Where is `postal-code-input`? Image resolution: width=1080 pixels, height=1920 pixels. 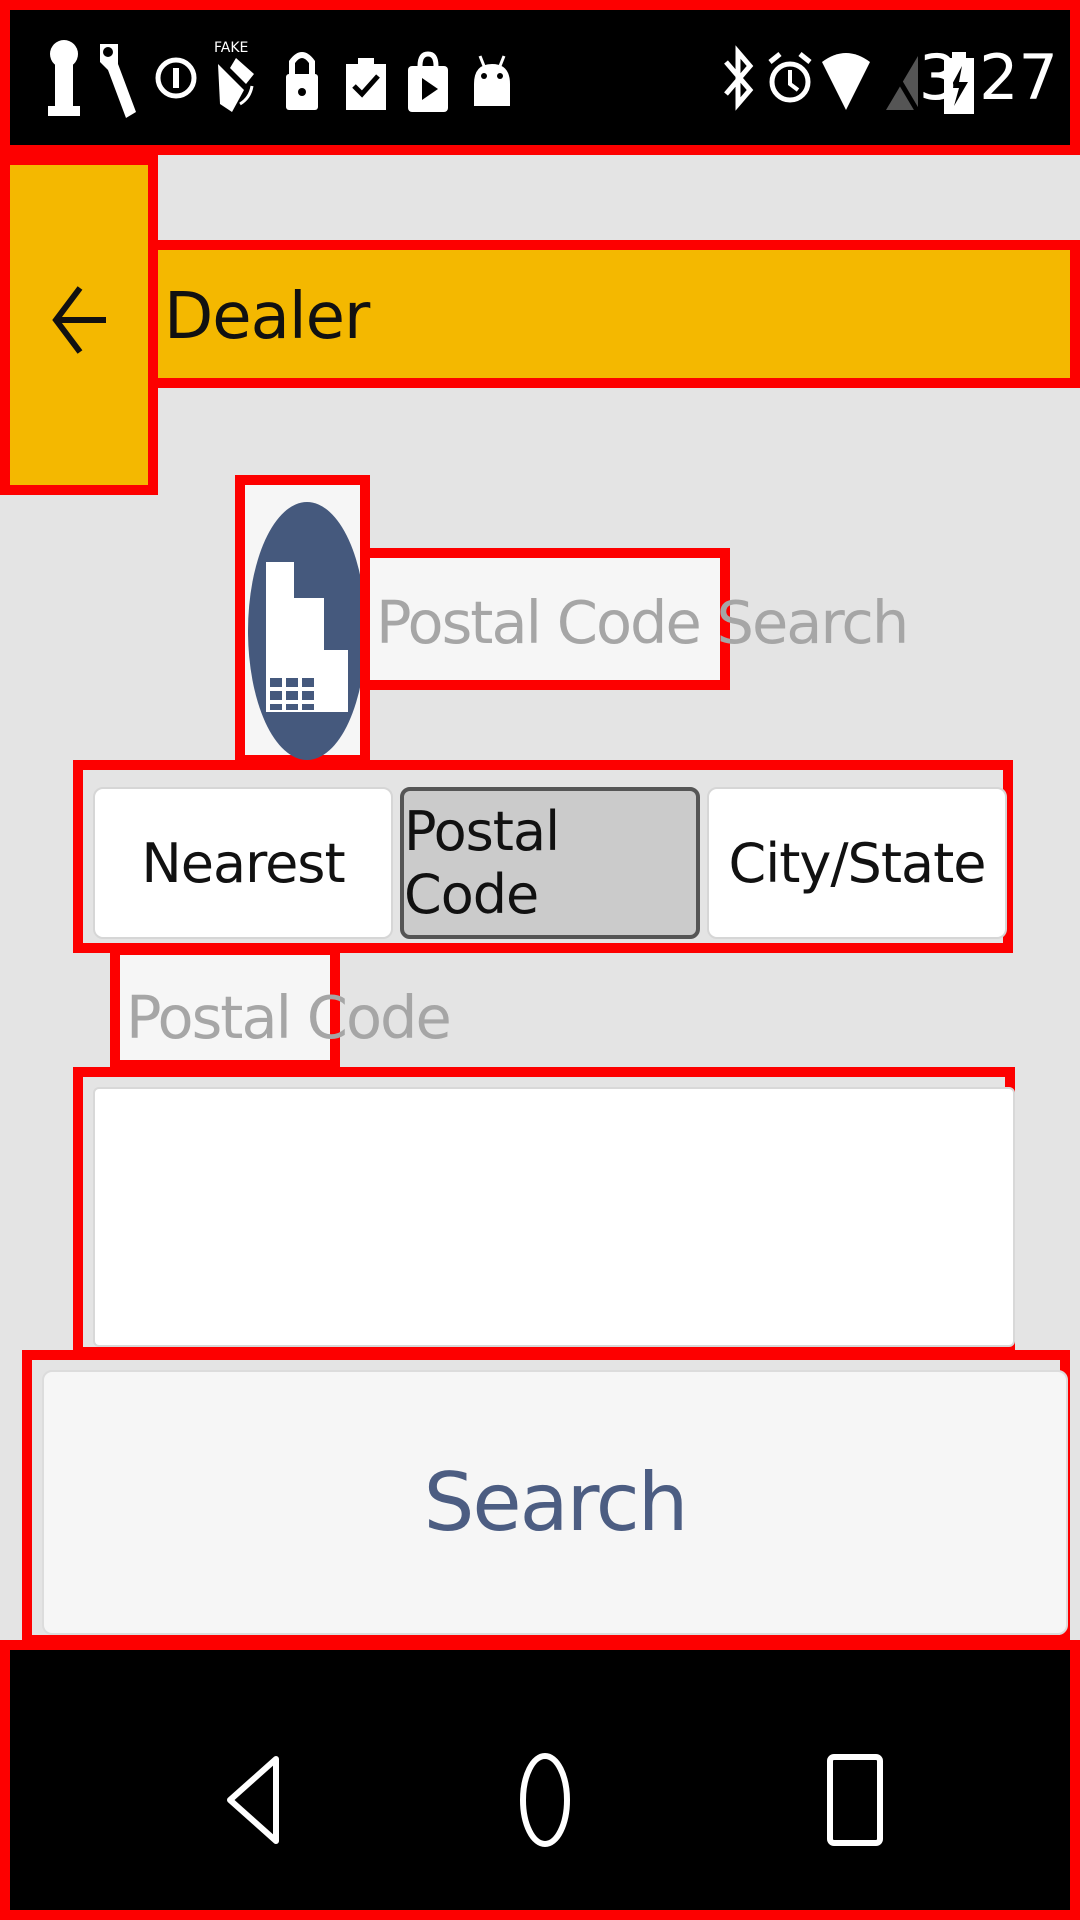
postal-code-input is located at coordinates (554, 1217).